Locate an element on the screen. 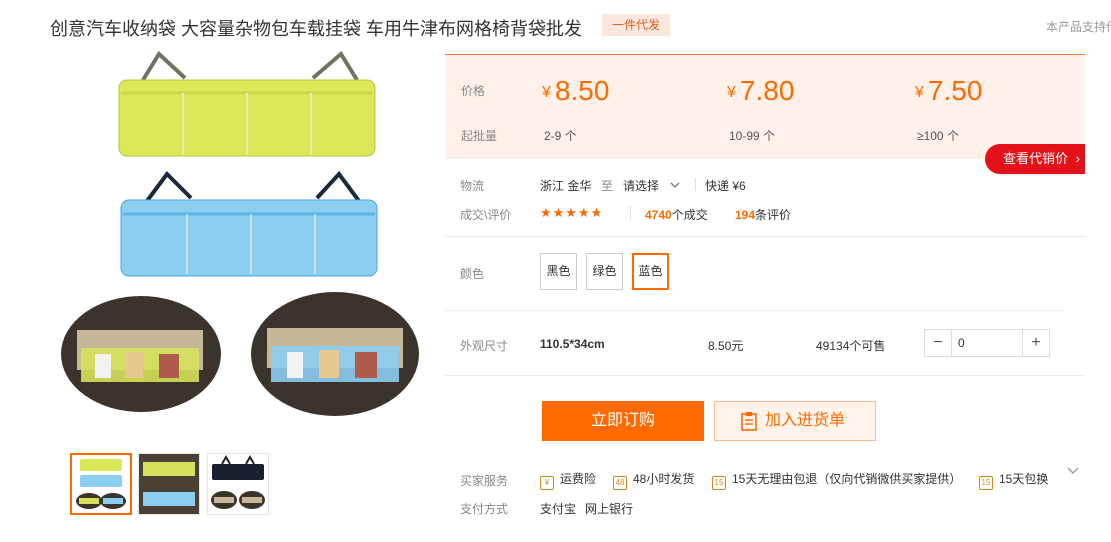 The width and height of the screenshot is (1111, 542). color-option-black: 黑色 is located at coordinates (558, 271).